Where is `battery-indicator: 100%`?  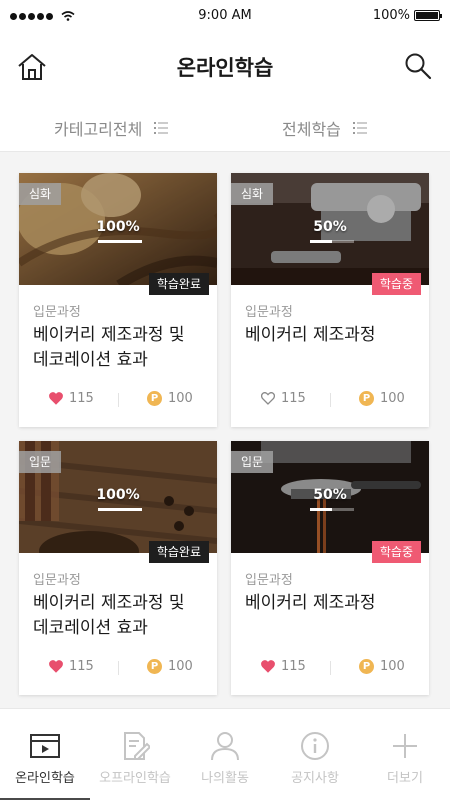
battery-indicator: 100% is located at coordinates (407, 15).